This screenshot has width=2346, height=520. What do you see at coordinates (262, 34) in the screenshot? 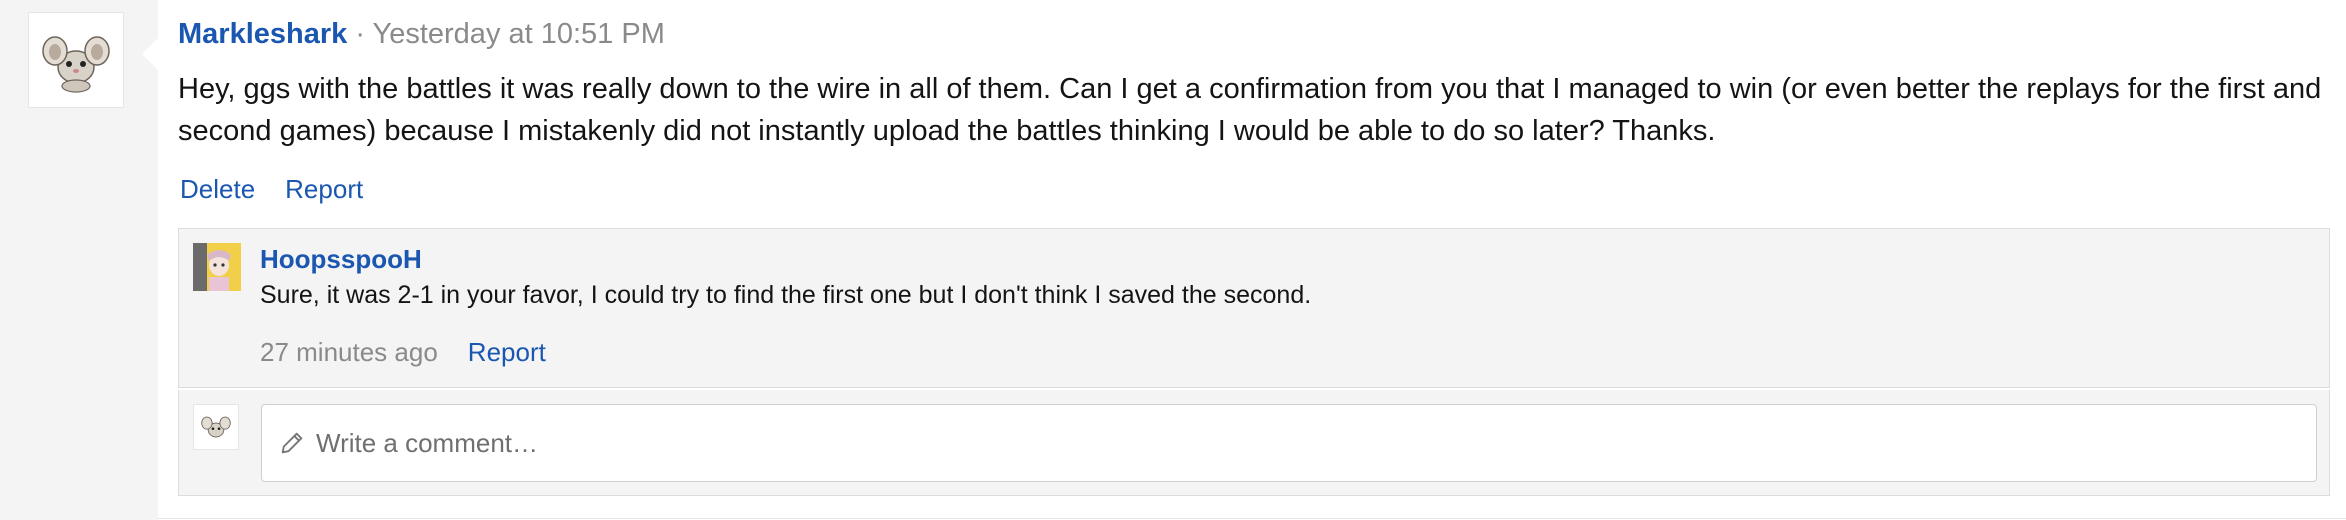
I see `message-author-link: Markleshark` at bounding box center [262, 34].